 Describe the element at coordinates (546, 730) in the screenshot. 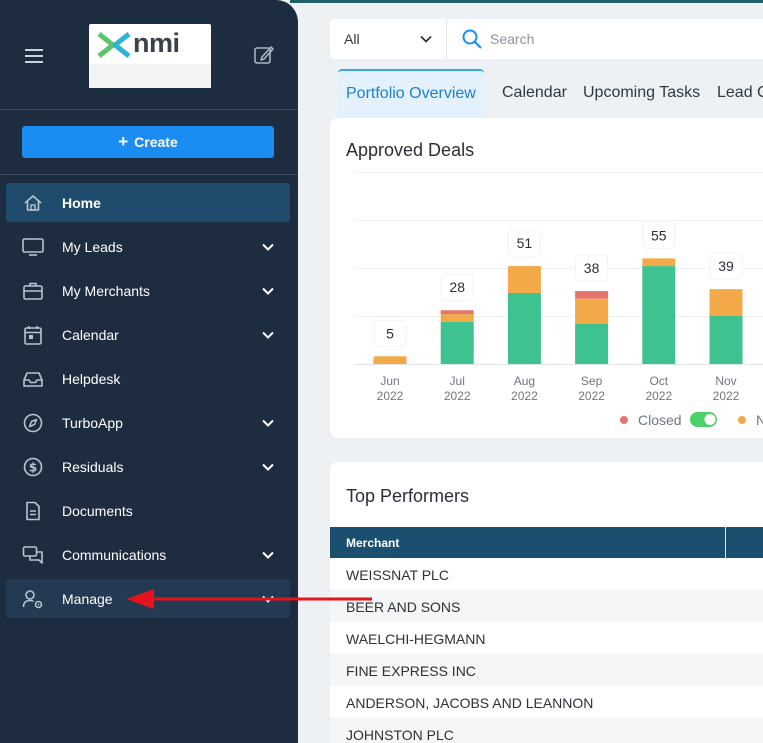

I see `table-row: JOHNSTON PLC` at that location.